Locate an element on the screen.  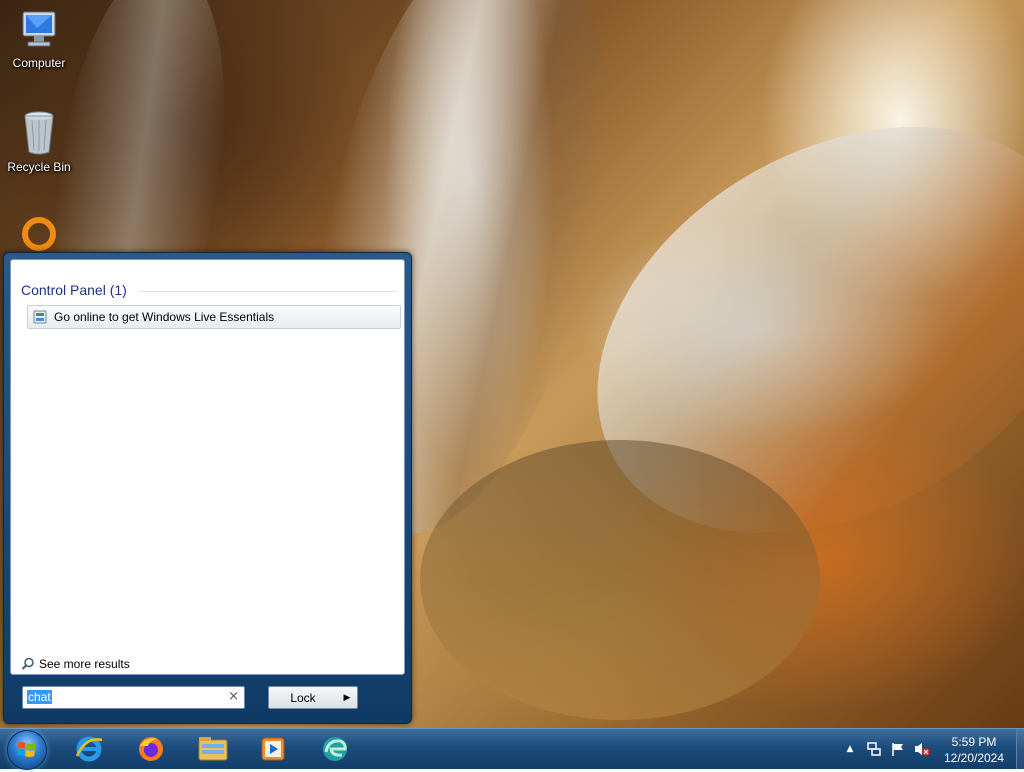
orange-ring-app-icon is located at coordinates (39, 234).